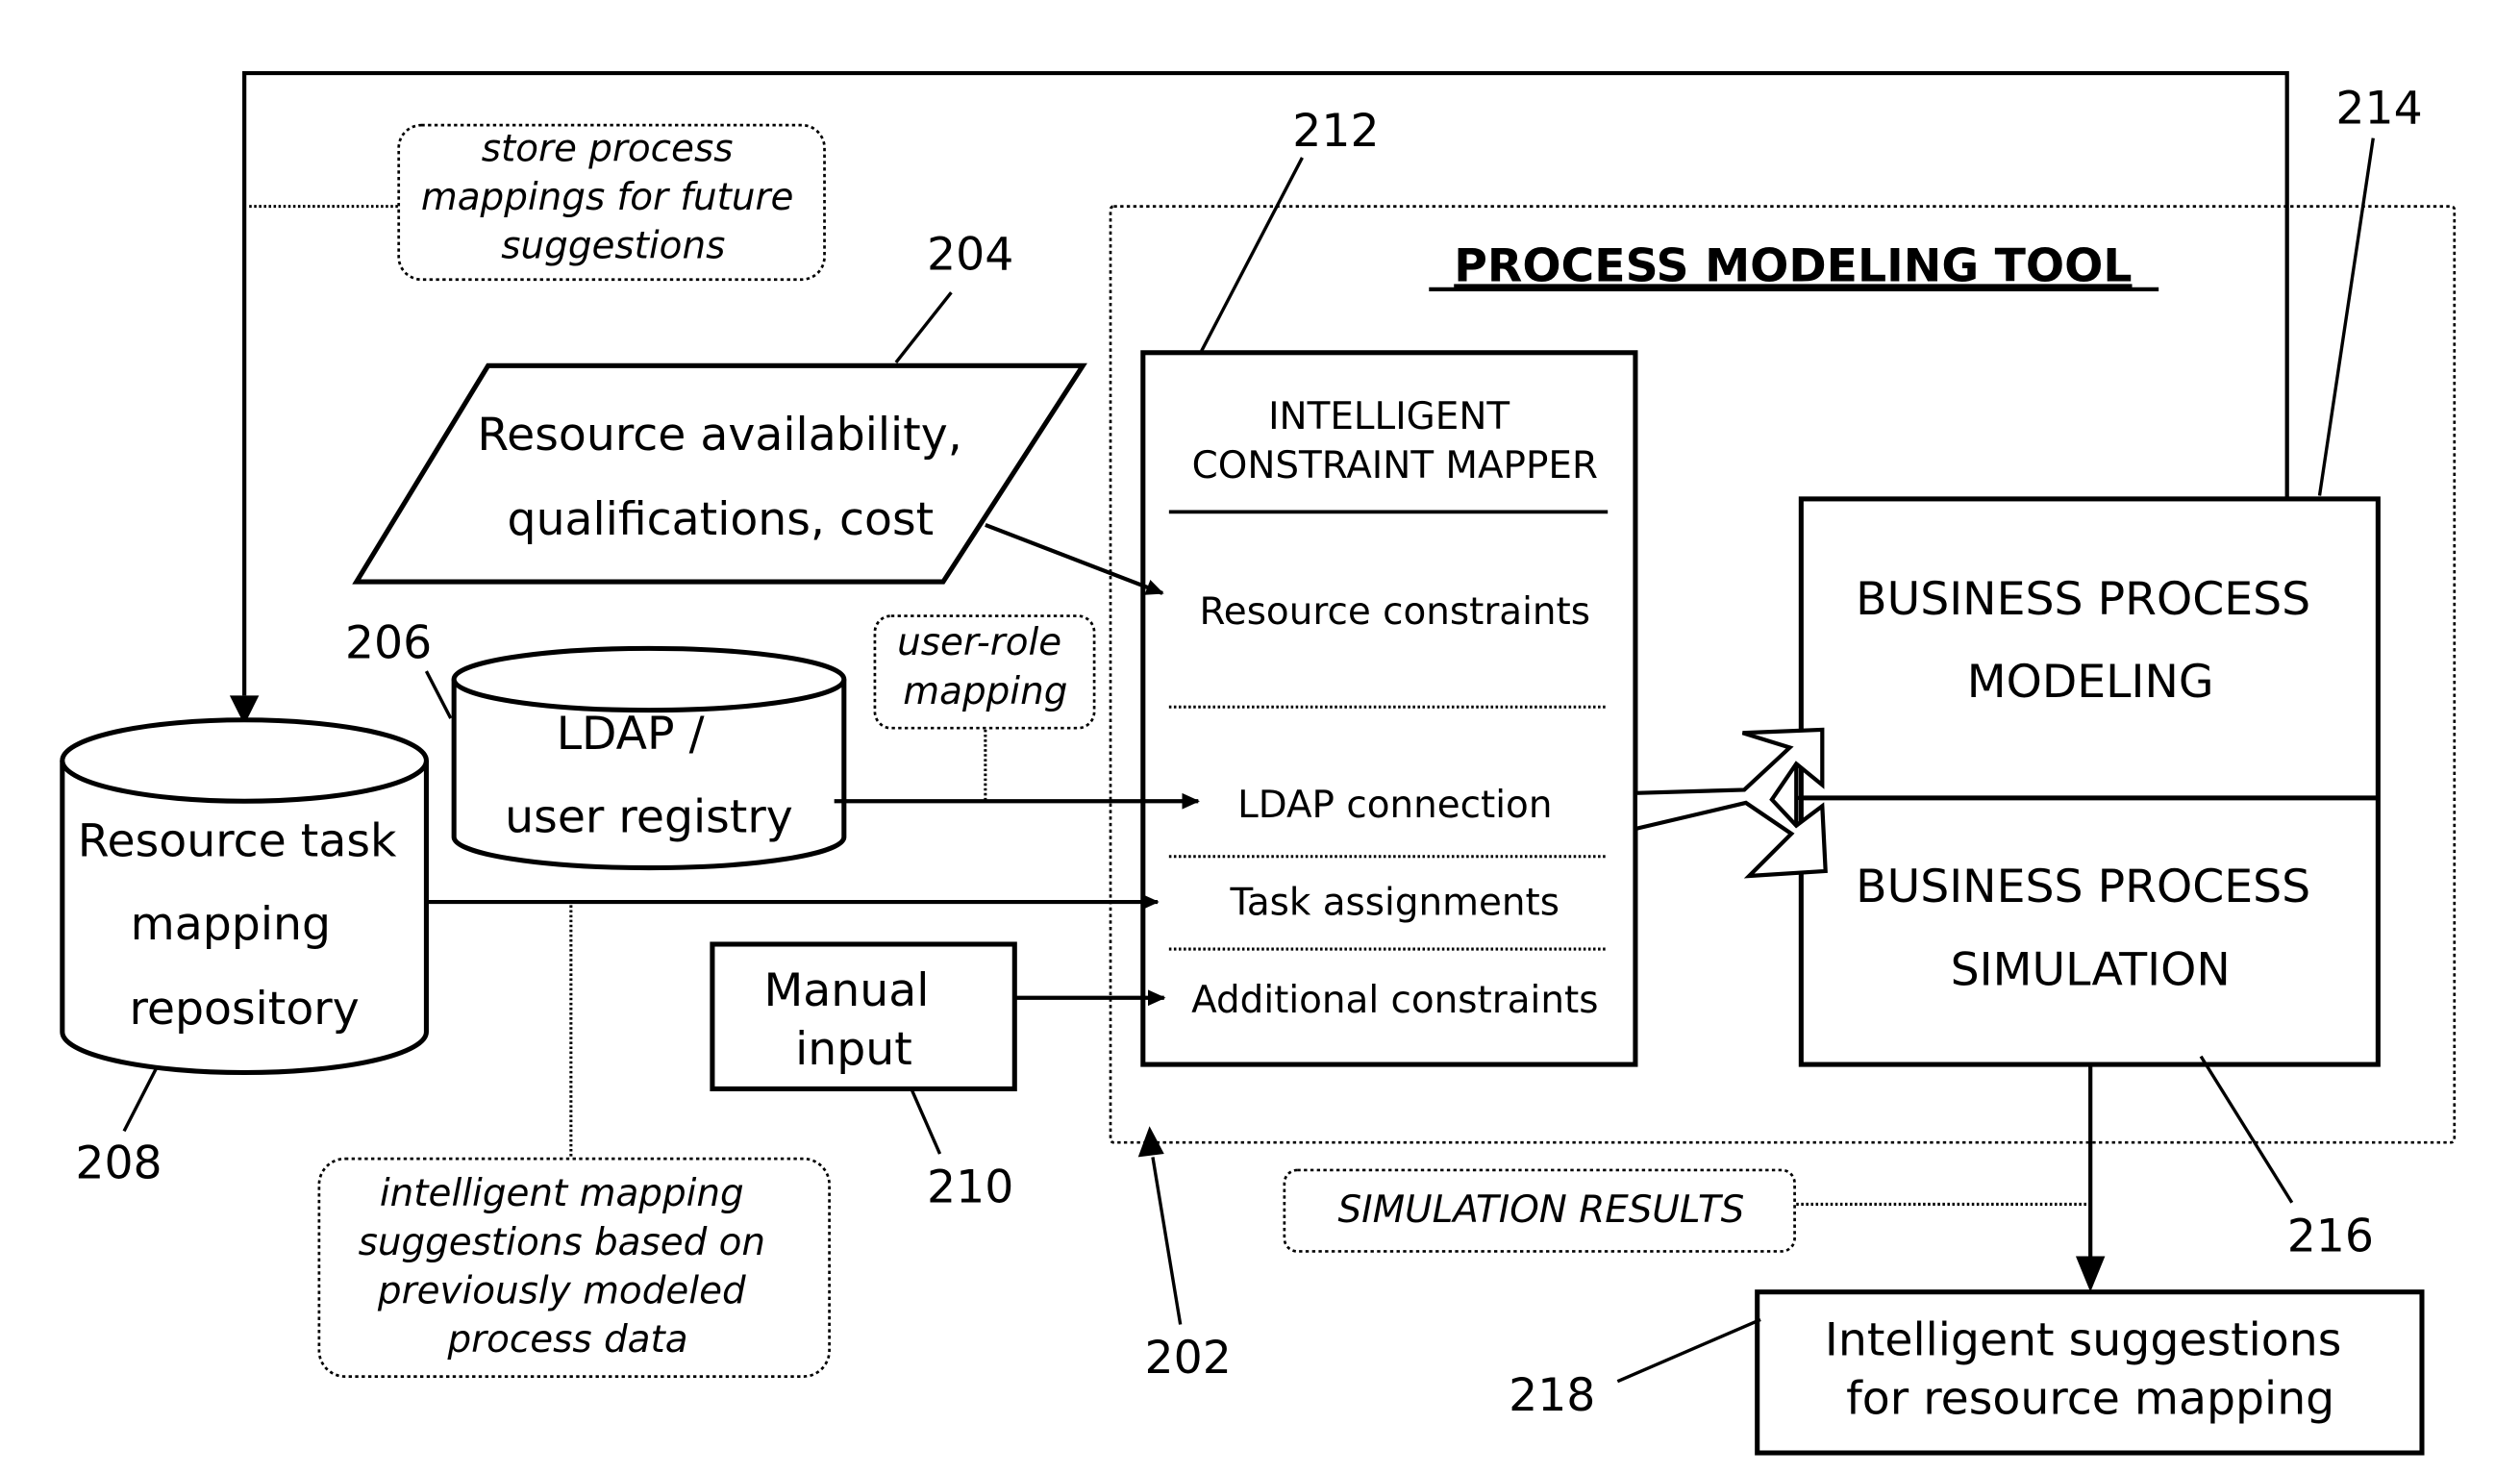 The image size is (2520, 1474). I want to click on bp-modeling-line: BUSINESS PROCESS, so click(2083, 599).